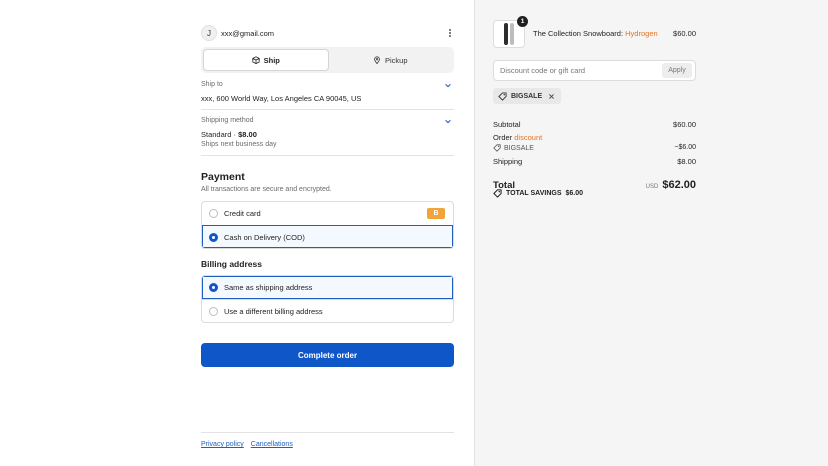 This screenshot has width=828, height=466. Describe the element at coordinates (256, 60) in the screenshot. I see `box-icon` at that location.